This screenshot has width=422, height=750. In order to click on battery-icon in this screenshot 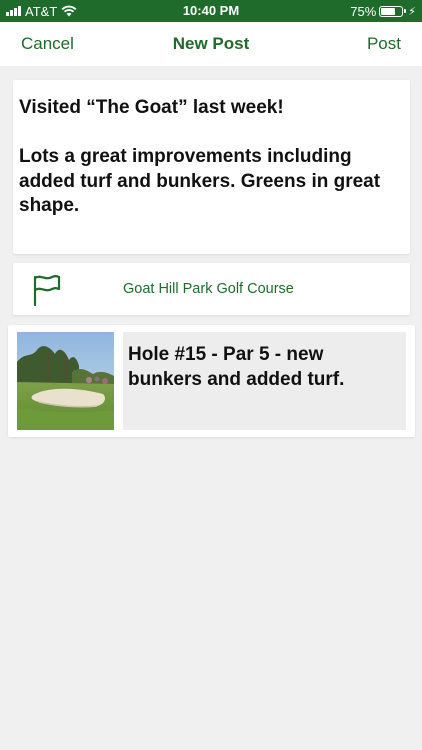, I will do `click(393, 11)`.